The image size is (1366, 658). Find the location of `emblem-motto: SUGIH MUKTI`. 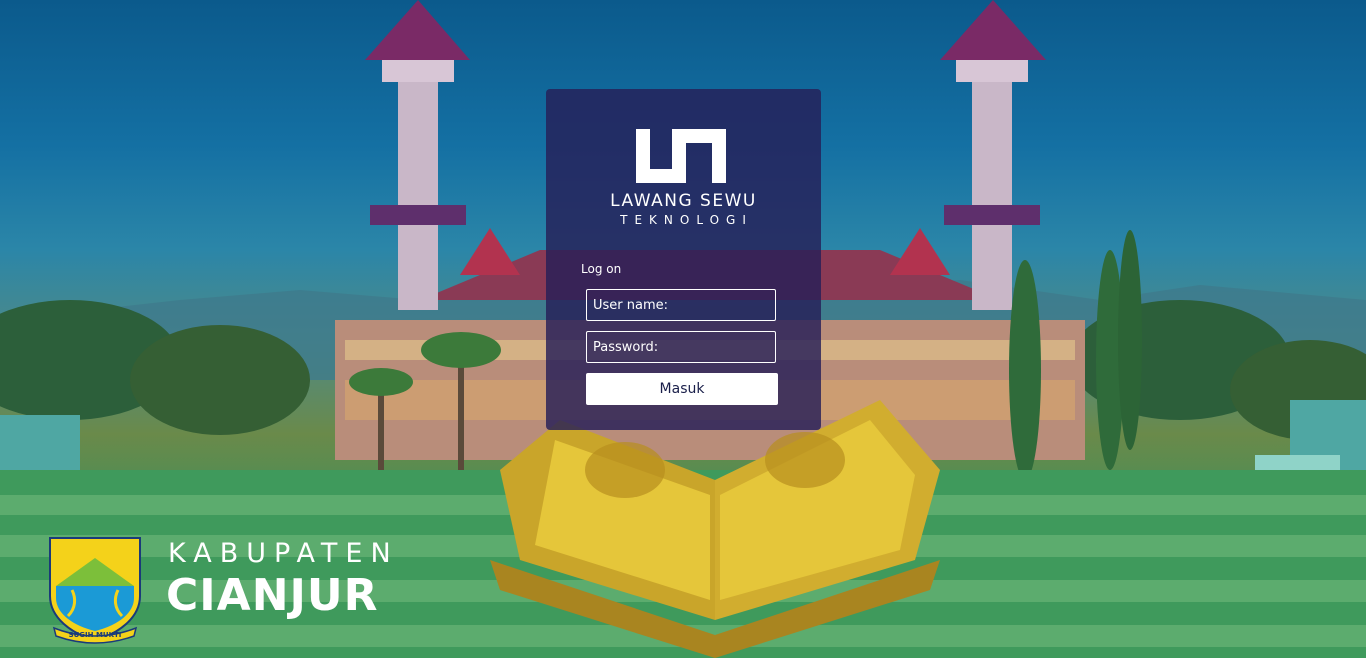

emblem-motto: SUGIH MUKTI is located at coordinates (95, 635).